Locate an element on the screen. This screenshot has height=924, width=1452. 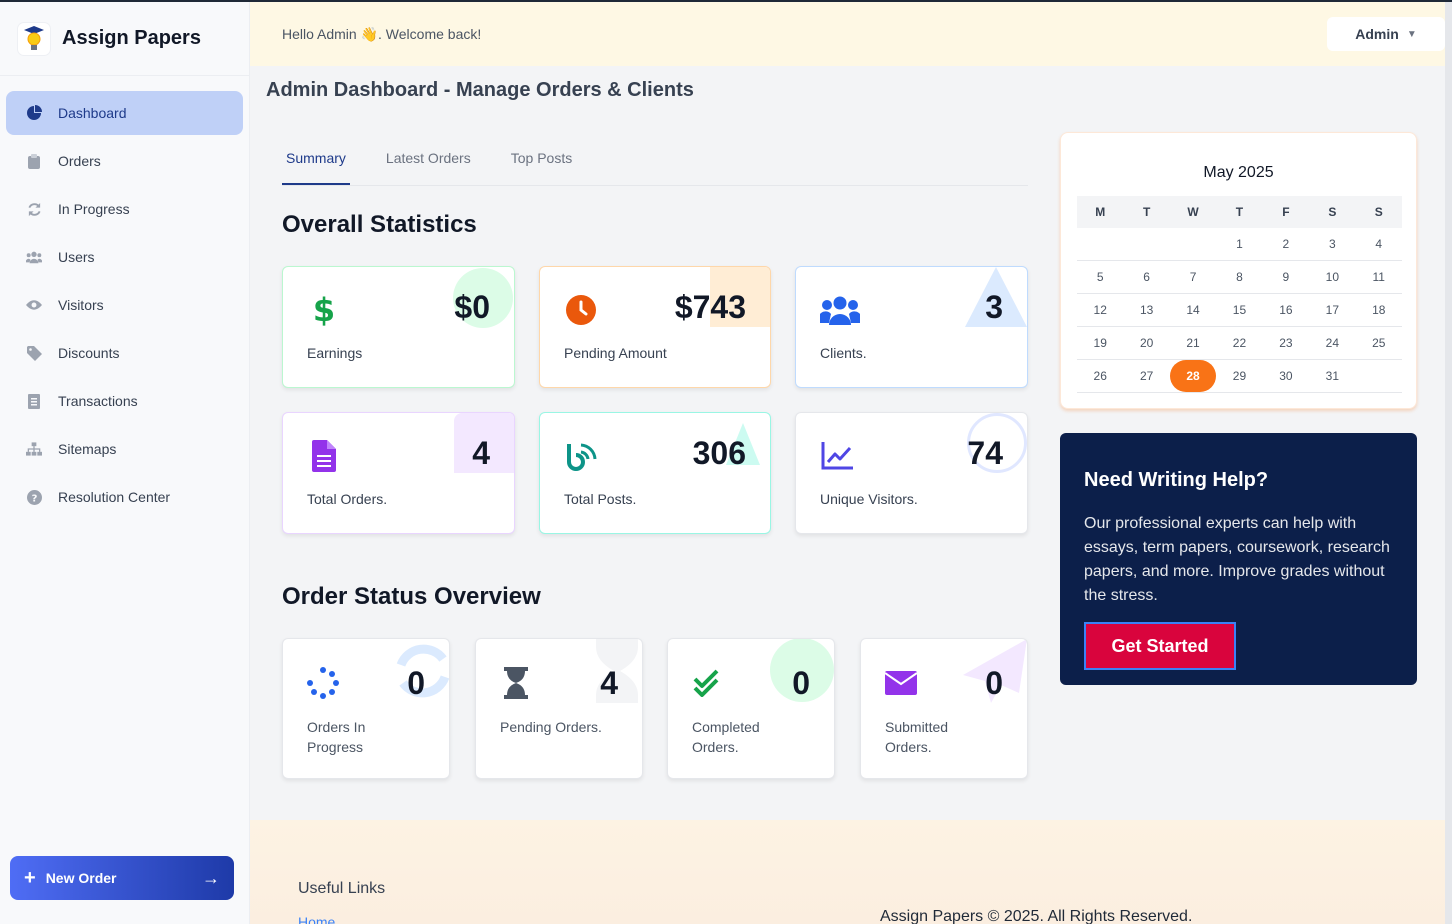
welcome-greeting: Hello Admin 👋. Welcome back! is located at coordinates (382, 33).